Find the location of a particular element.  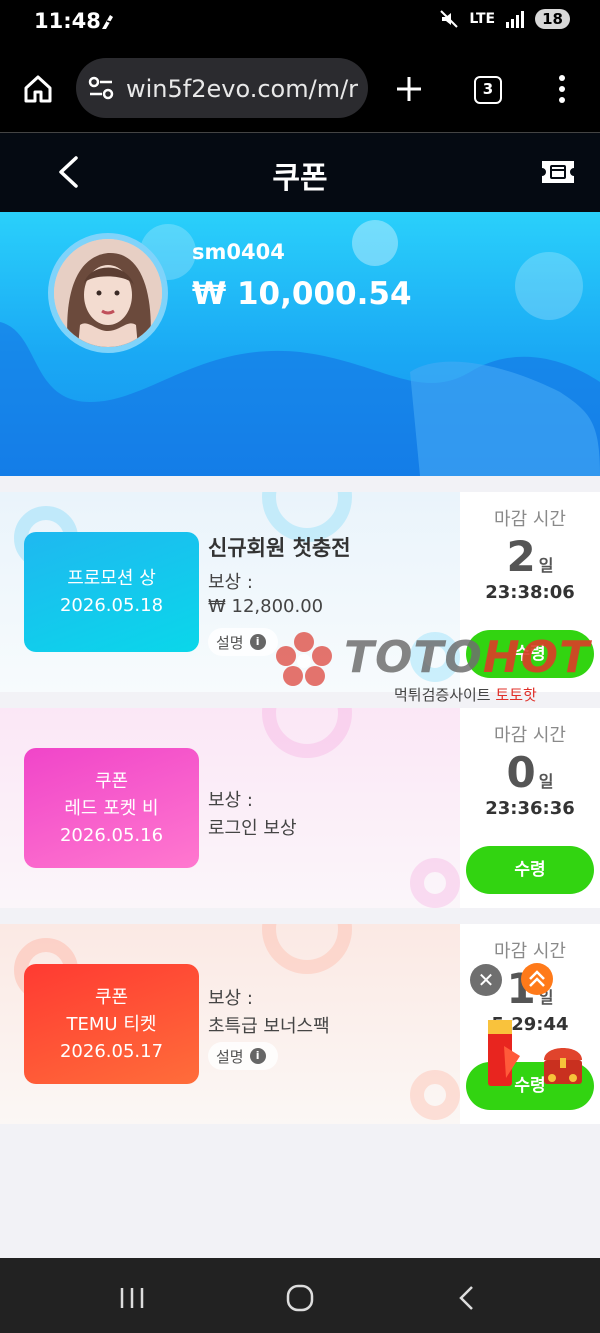

deadline-panel: 마감 시간 0일 23:36:36 수령 is located at coordinates (530, 808).